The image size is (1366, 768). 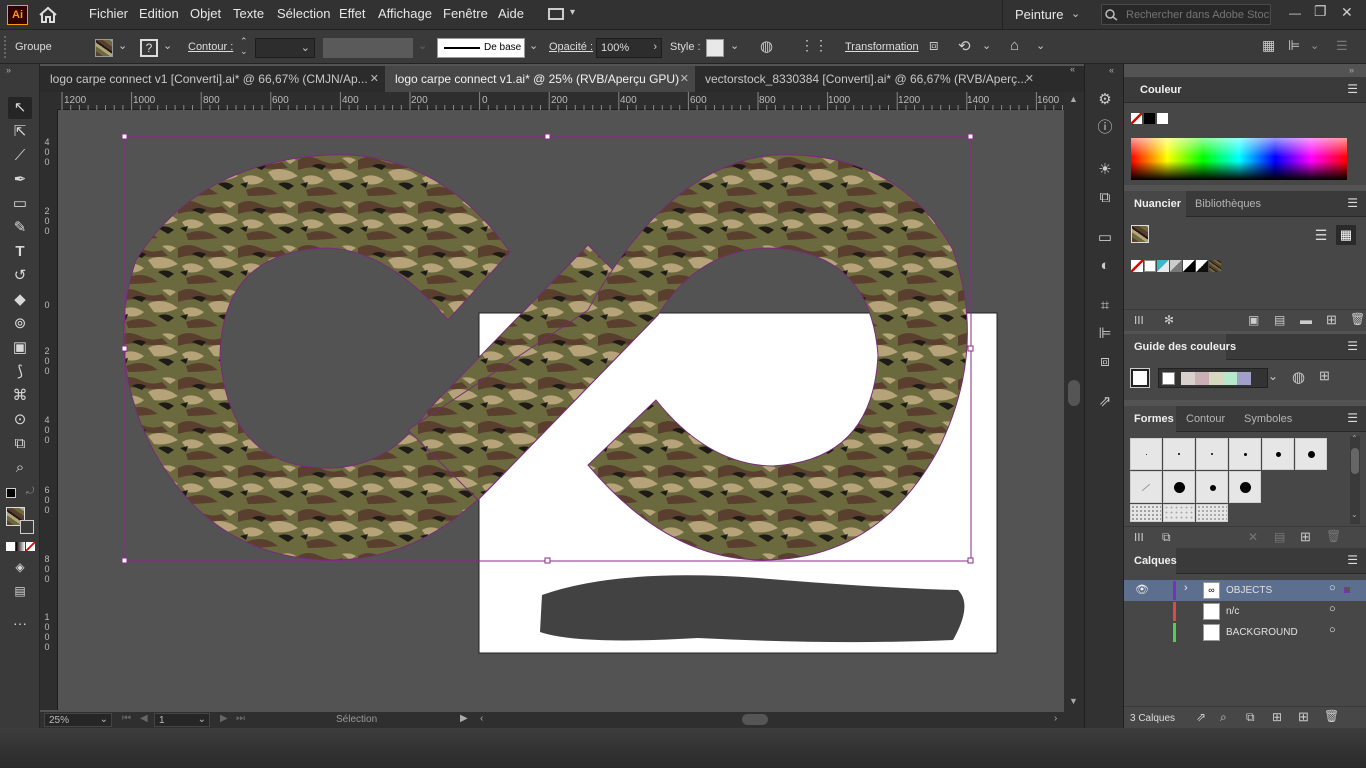 I want to click on search-icon: ⌕, so click(x=1223, y=717).